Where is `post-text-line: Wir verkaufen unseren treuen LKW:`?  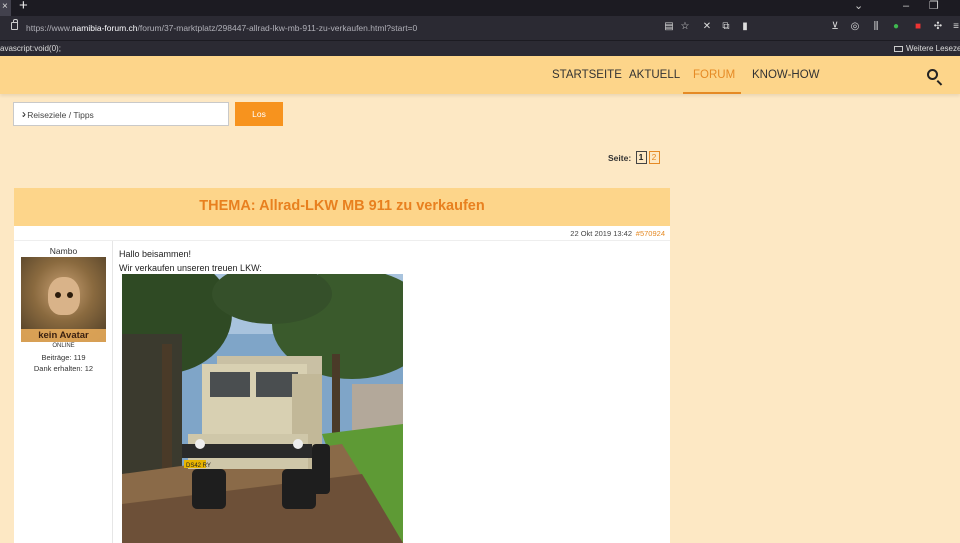 post-text-line: Wir verkaufen unseren treuen LKW: is located at coordinates (190, 268).